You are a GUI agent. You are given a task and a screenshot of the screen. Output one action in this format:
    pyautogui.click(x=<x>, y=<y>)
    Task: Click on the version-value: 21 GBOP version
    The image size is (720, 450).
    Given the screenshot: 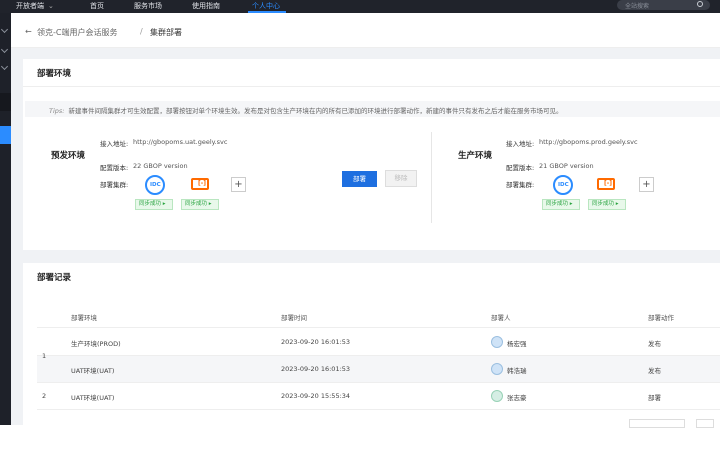 What is the action you would take?
    pyautogui.click(x=566, y=166)
    